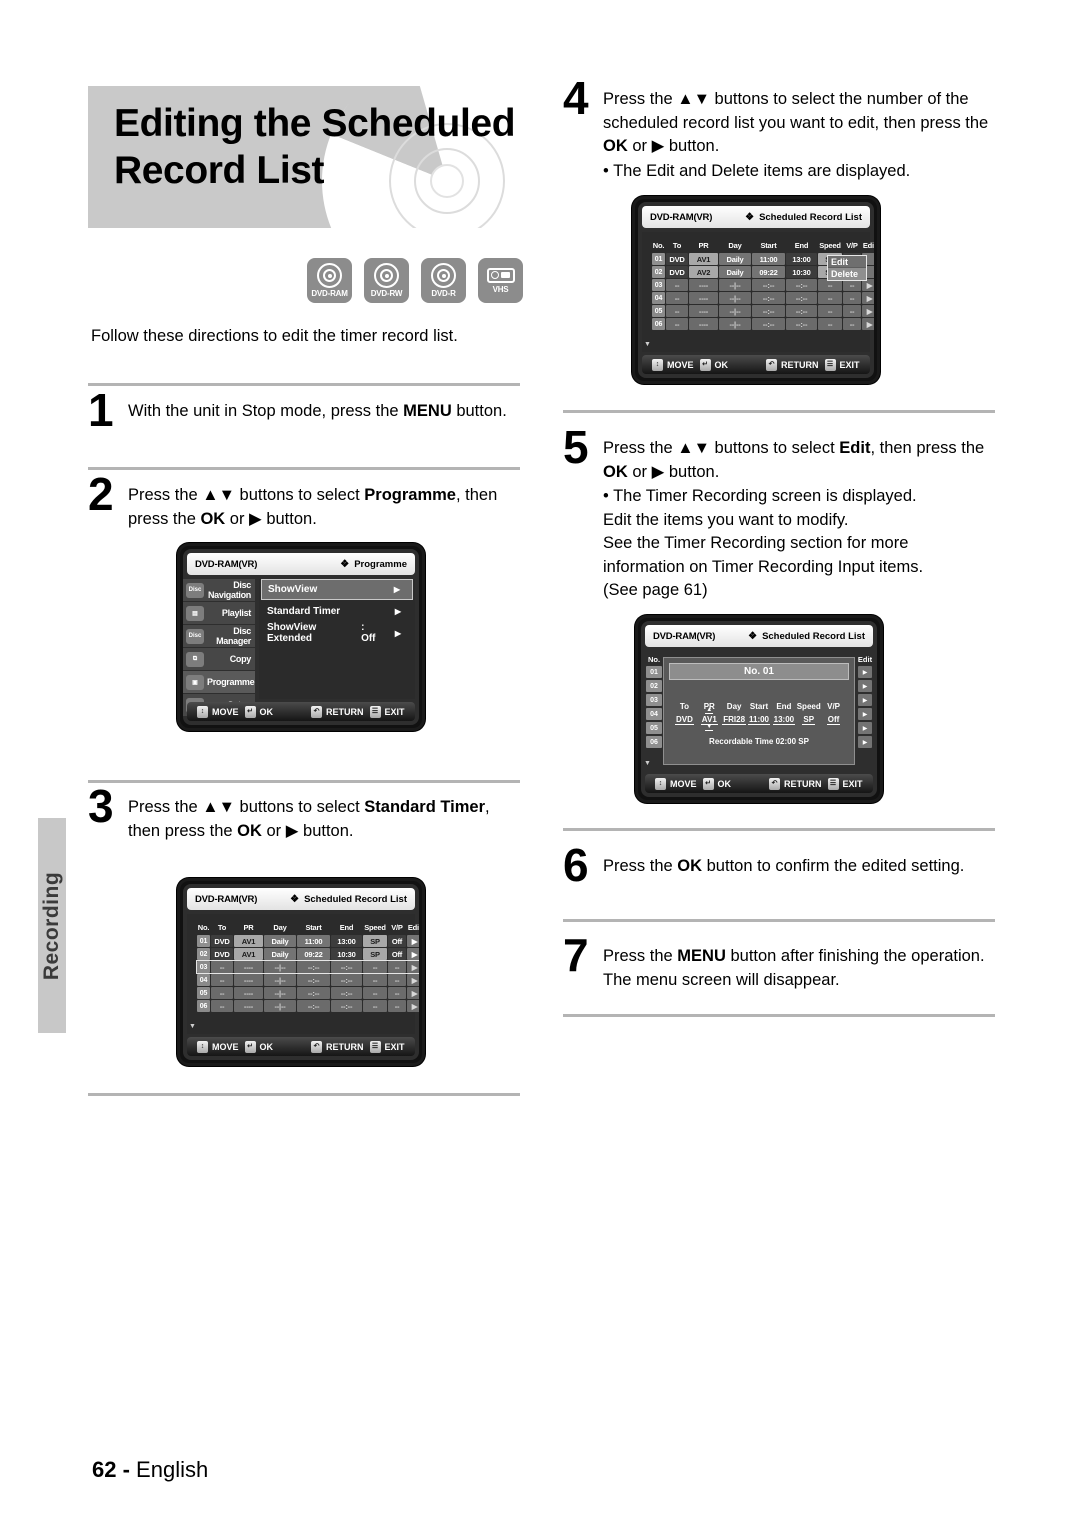 This screenshot has width=1080, height=1526. What do you see at coordinates (219, 636) in the screenshot?
I see `sidebar-item-disc-manager: Disc Disc Manager` at bounding box center [219, 636].